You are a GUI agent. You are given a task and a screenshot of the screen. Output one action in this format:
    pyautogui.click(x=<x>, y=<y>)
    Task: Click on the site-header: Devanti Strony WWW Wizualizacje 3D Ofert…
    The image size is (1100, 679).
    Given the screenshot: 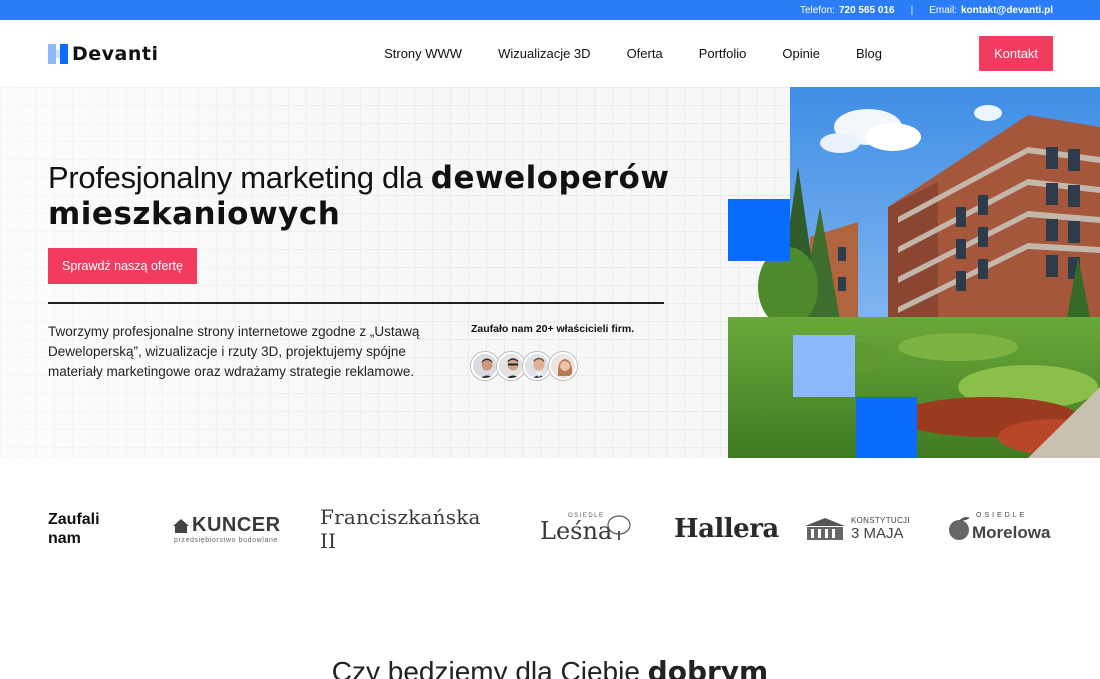 What is the action you would take?
    pyautogui.click(x=550, y=53)
    